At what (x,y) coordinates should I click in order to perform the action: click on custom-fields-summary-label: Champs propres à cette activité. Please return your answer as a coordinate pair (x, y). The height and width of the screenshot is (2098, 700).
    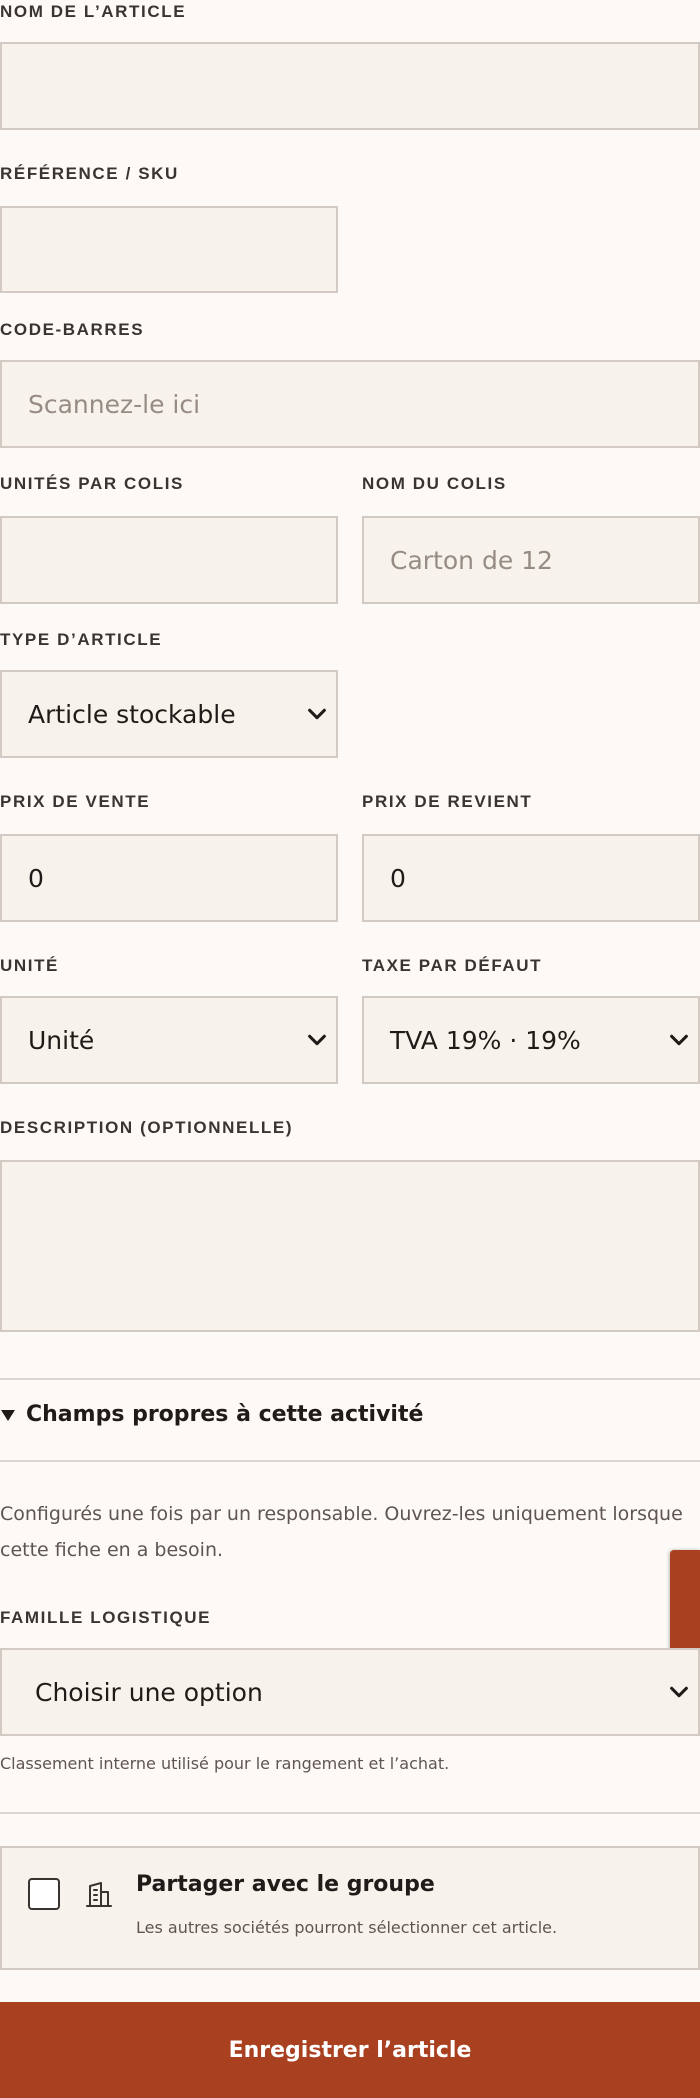
    Looking at the image, I should click on (225, 1414).